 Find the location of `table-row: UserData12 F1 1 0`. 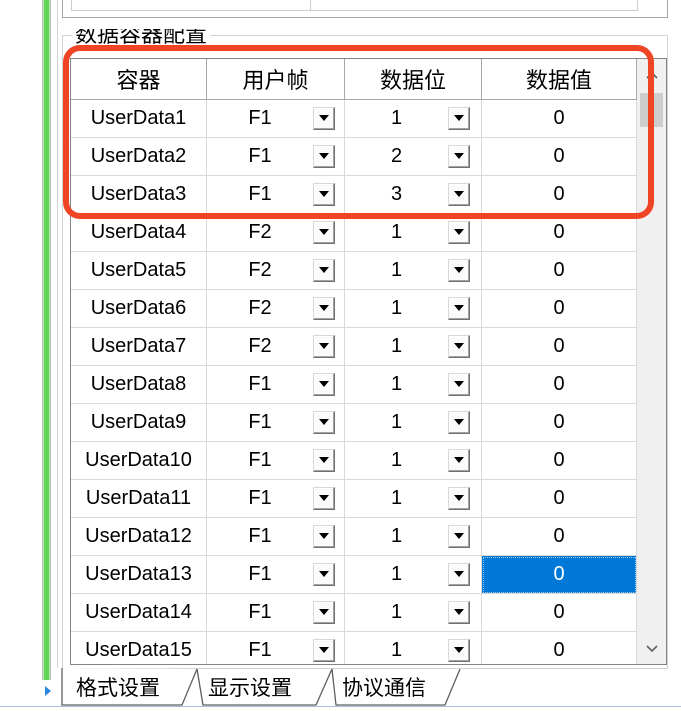

table-row: UserData12 F1 1 0 is located at coordinates (354, 537).